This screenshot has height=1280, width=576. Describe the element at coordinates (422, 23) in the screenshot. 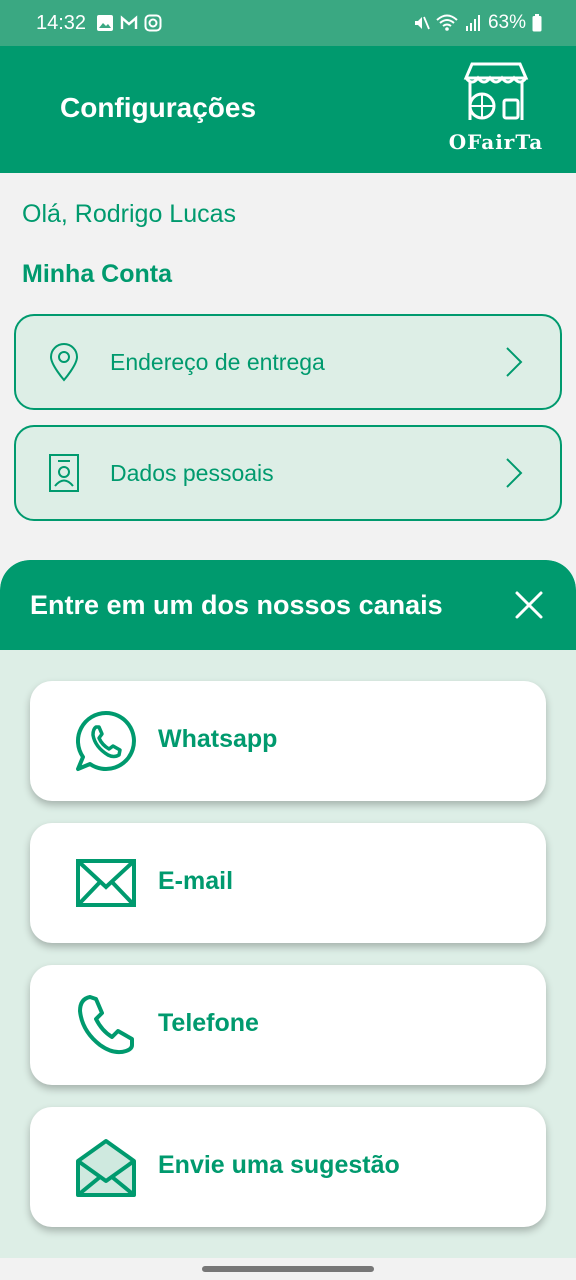

I see `mute-icon` at that location.